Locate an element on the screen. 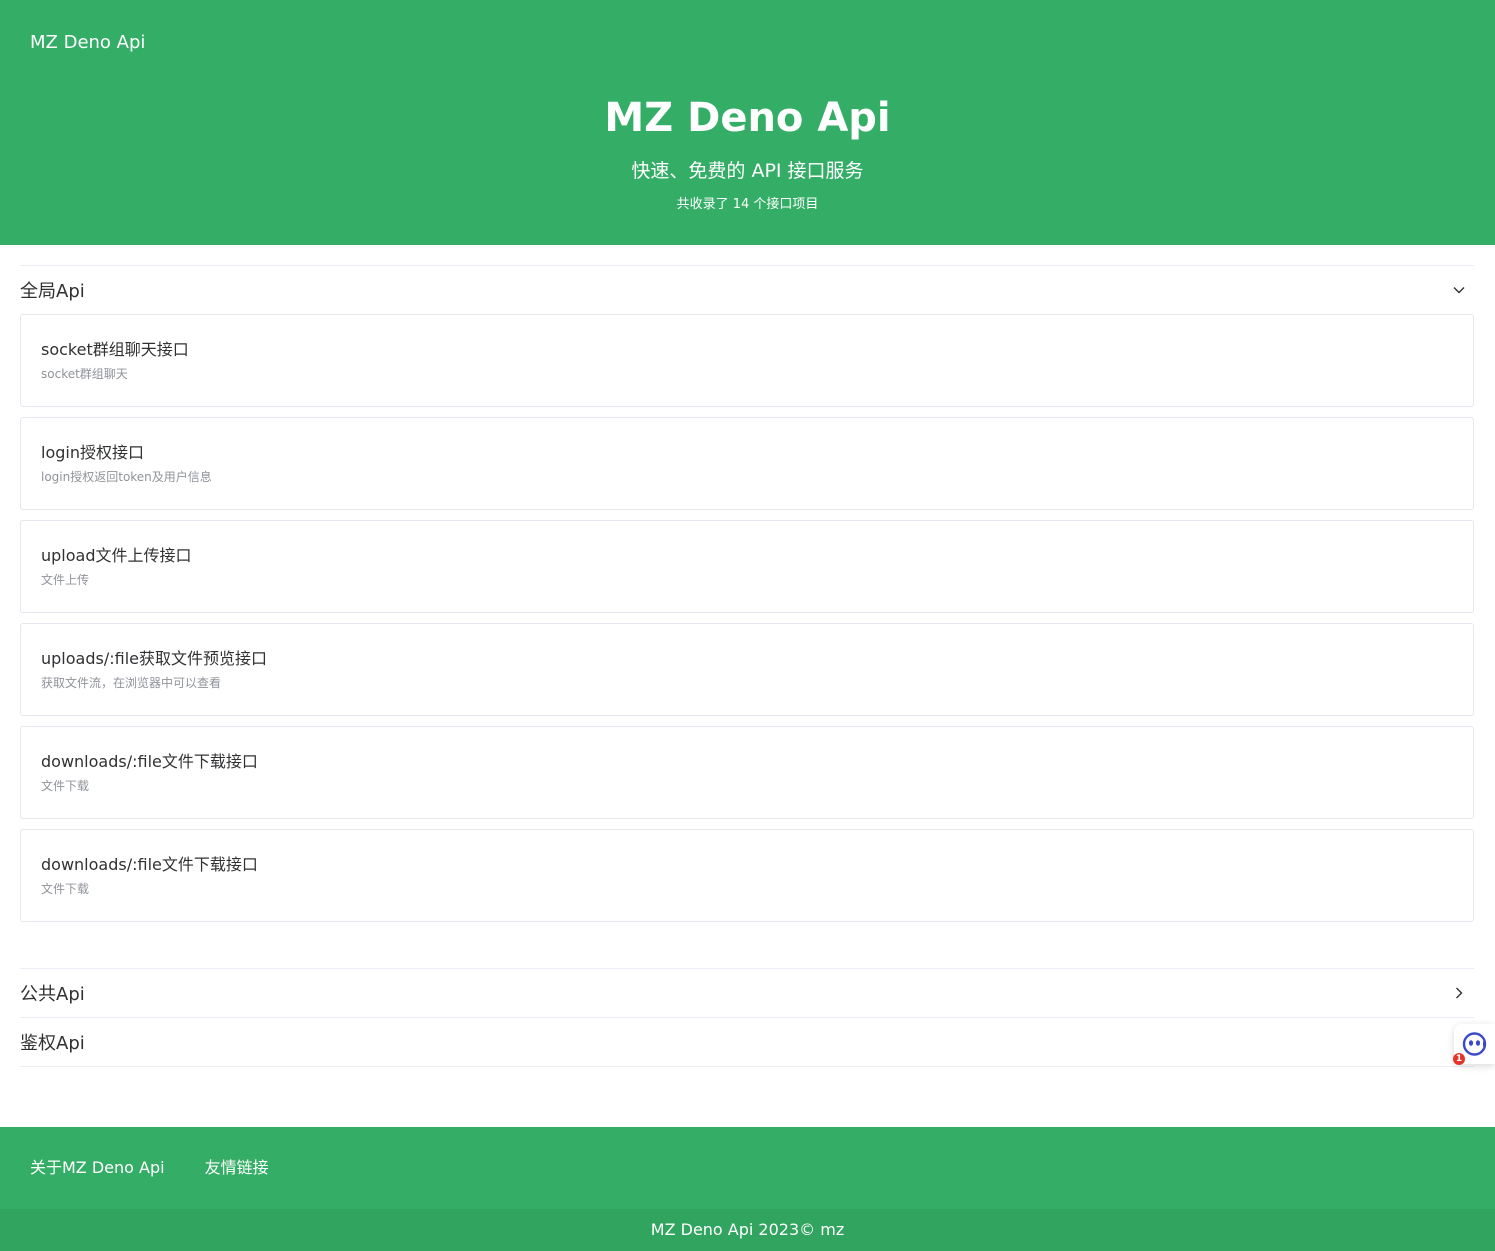 The width and height of the screenshot is (1495, 1251). api-card-desc: 文件上传 is located at coordinates (65, 580).